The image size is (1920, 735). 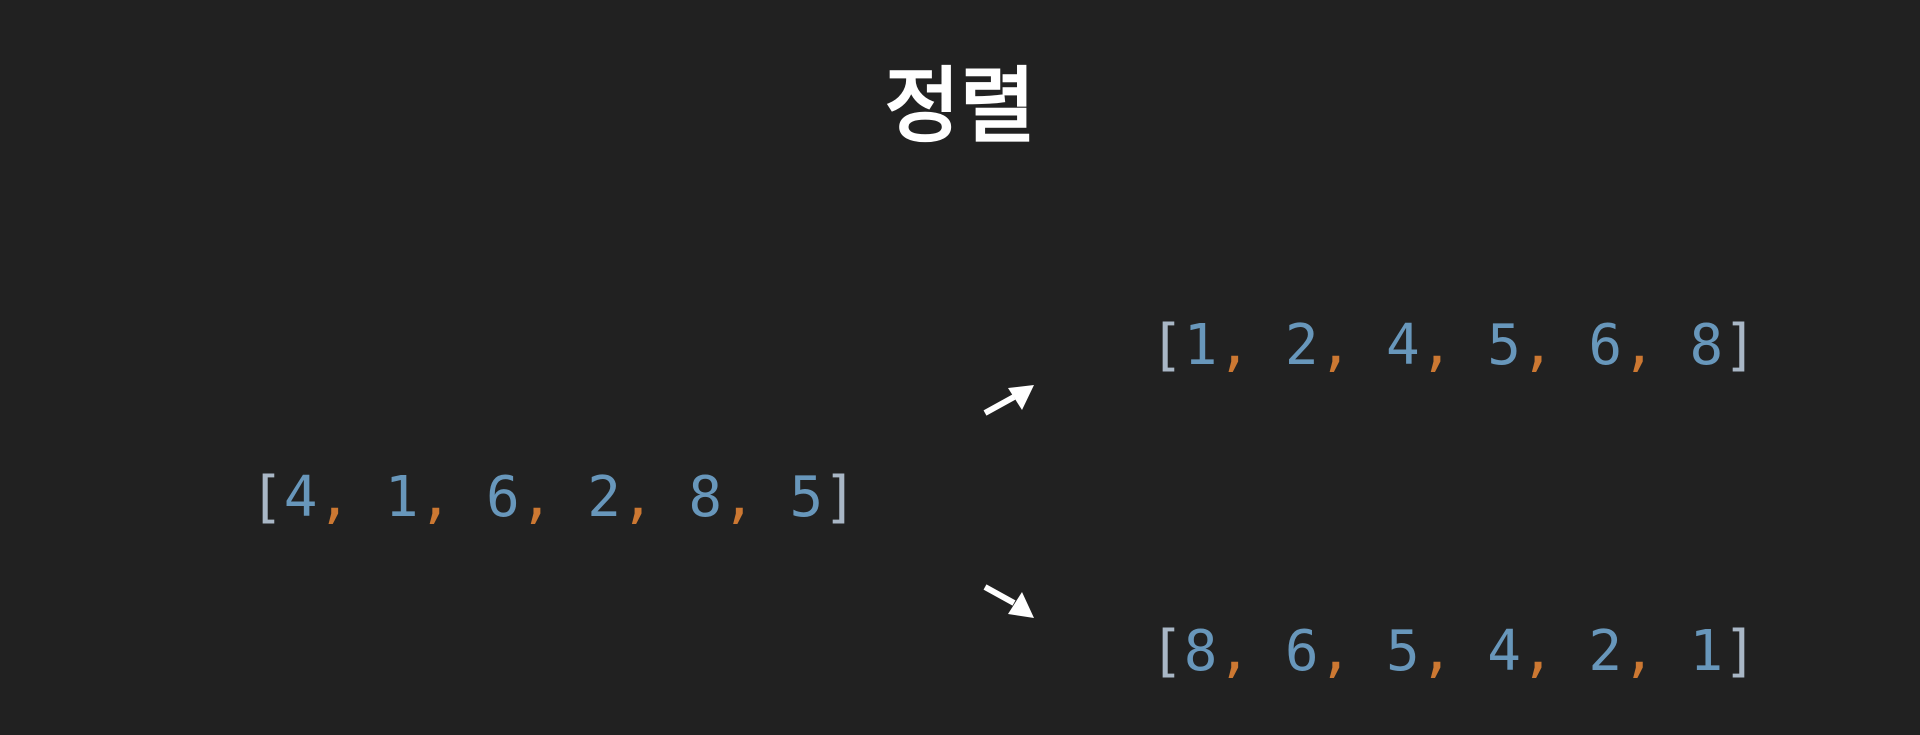 I want to click on ascending-array: [1, 2, 4, 5, 6, 8], so click(x=1453, y=346).